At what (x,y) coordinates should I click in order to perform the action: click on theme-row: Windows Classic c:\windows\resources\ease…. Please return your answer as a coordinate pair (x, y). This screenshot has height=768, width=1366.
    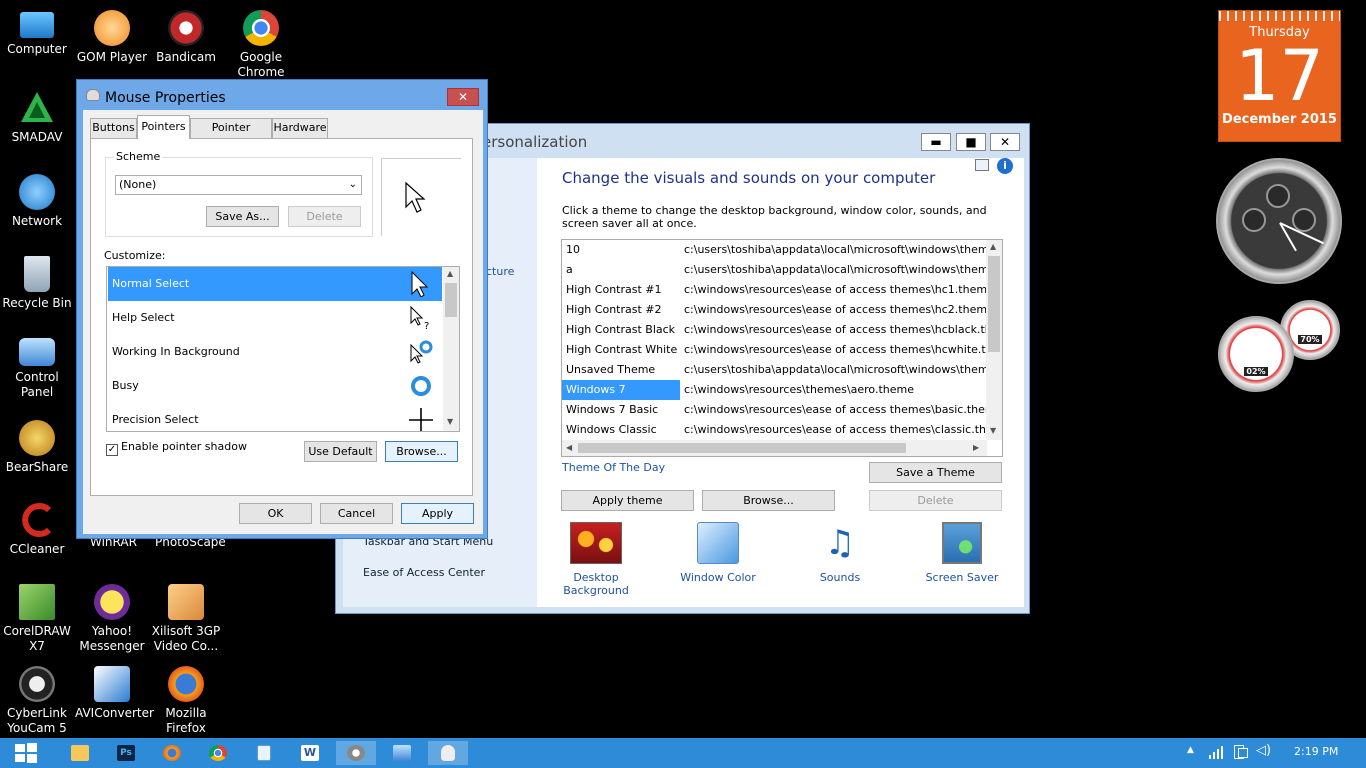
    Looking at the image, I should click on (774, 430).